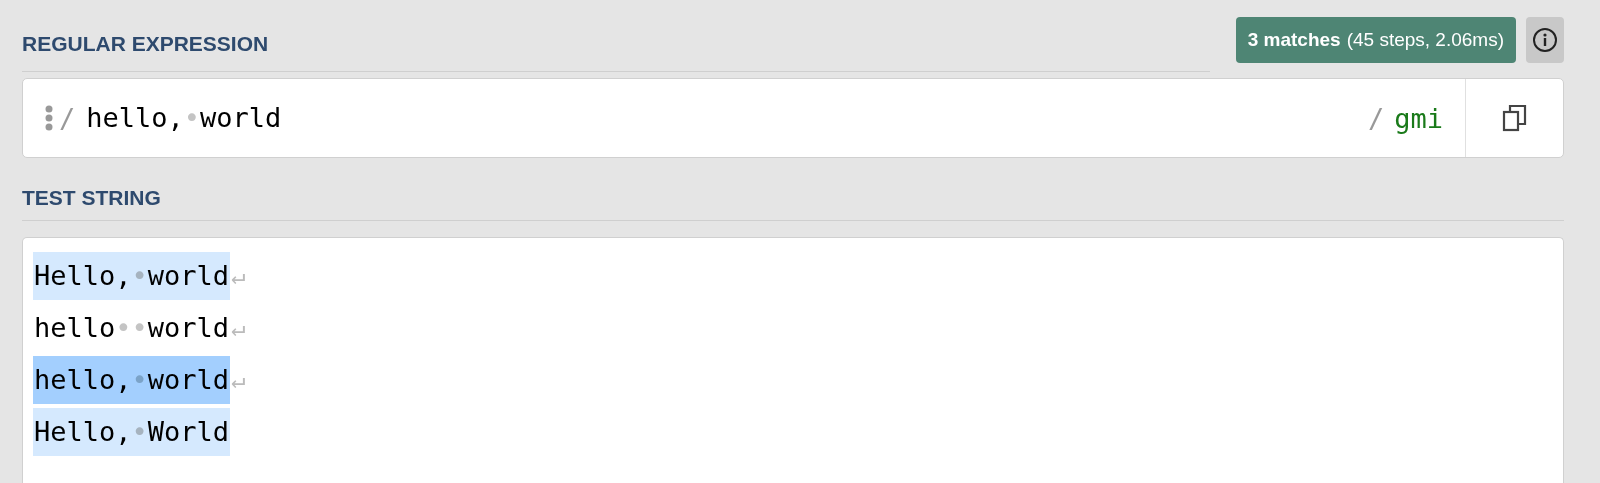 Image resolution: width=1600 pixels, height=483 pixels. I want to click on info-button, so click(1545, 40).